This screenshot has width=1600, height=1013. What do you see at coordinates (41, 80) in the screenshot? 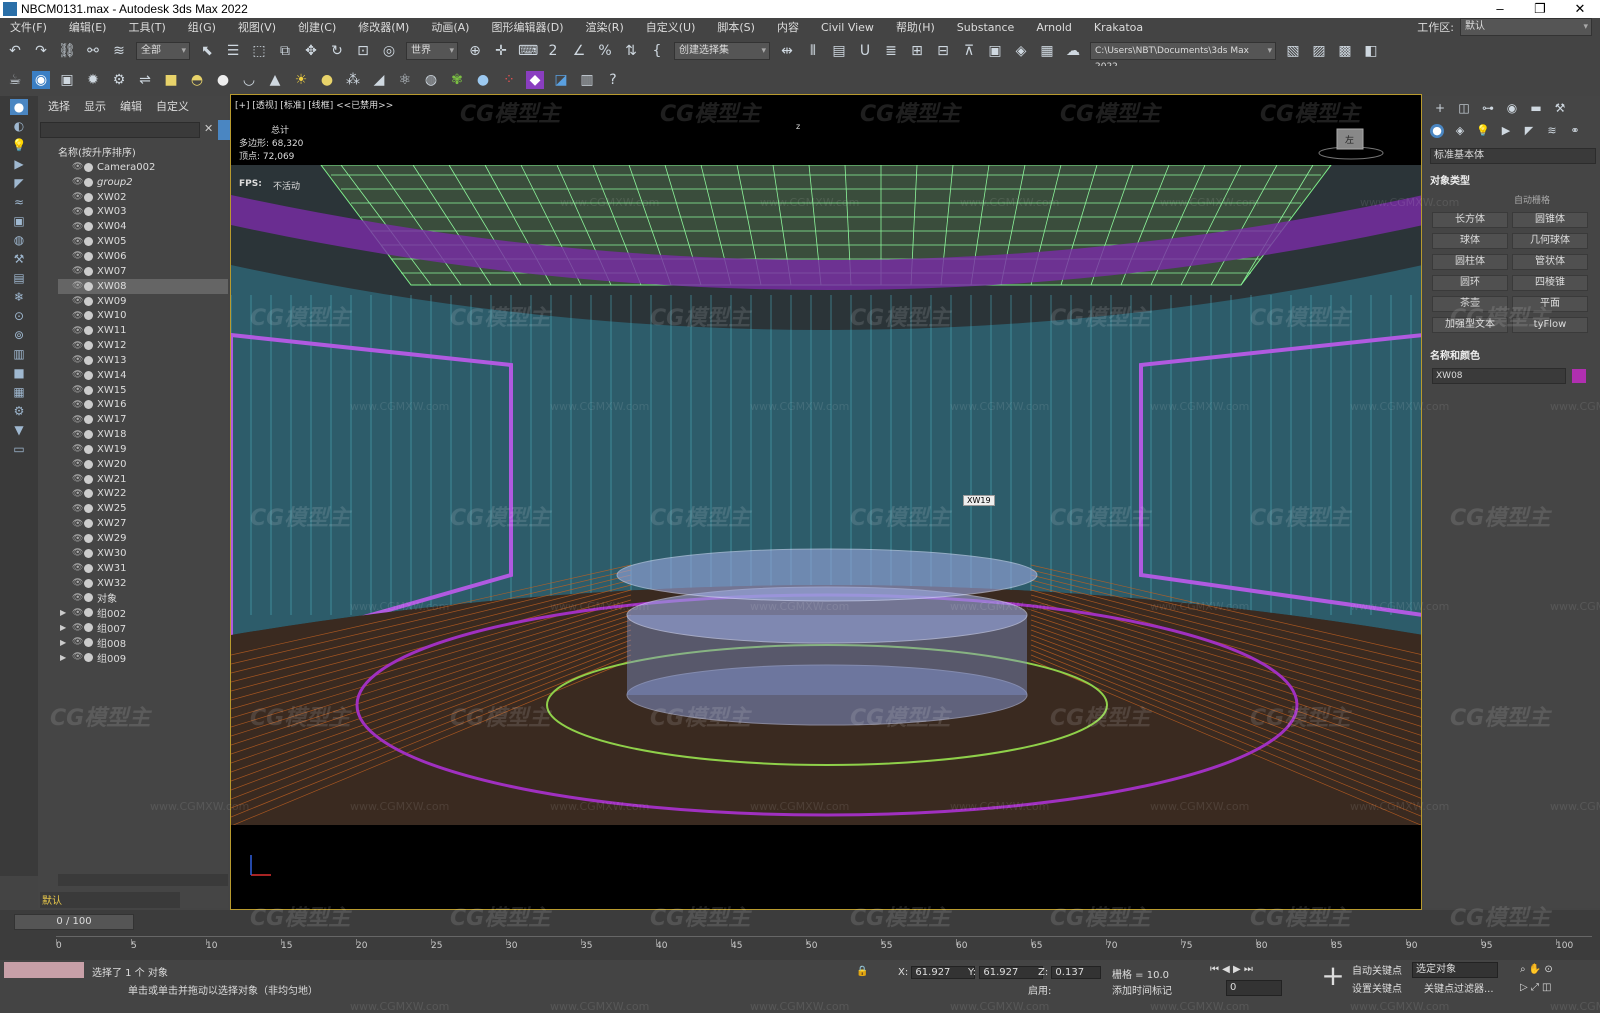
I see `active-shade-icon: ◉` at bounding box center [41, 80].